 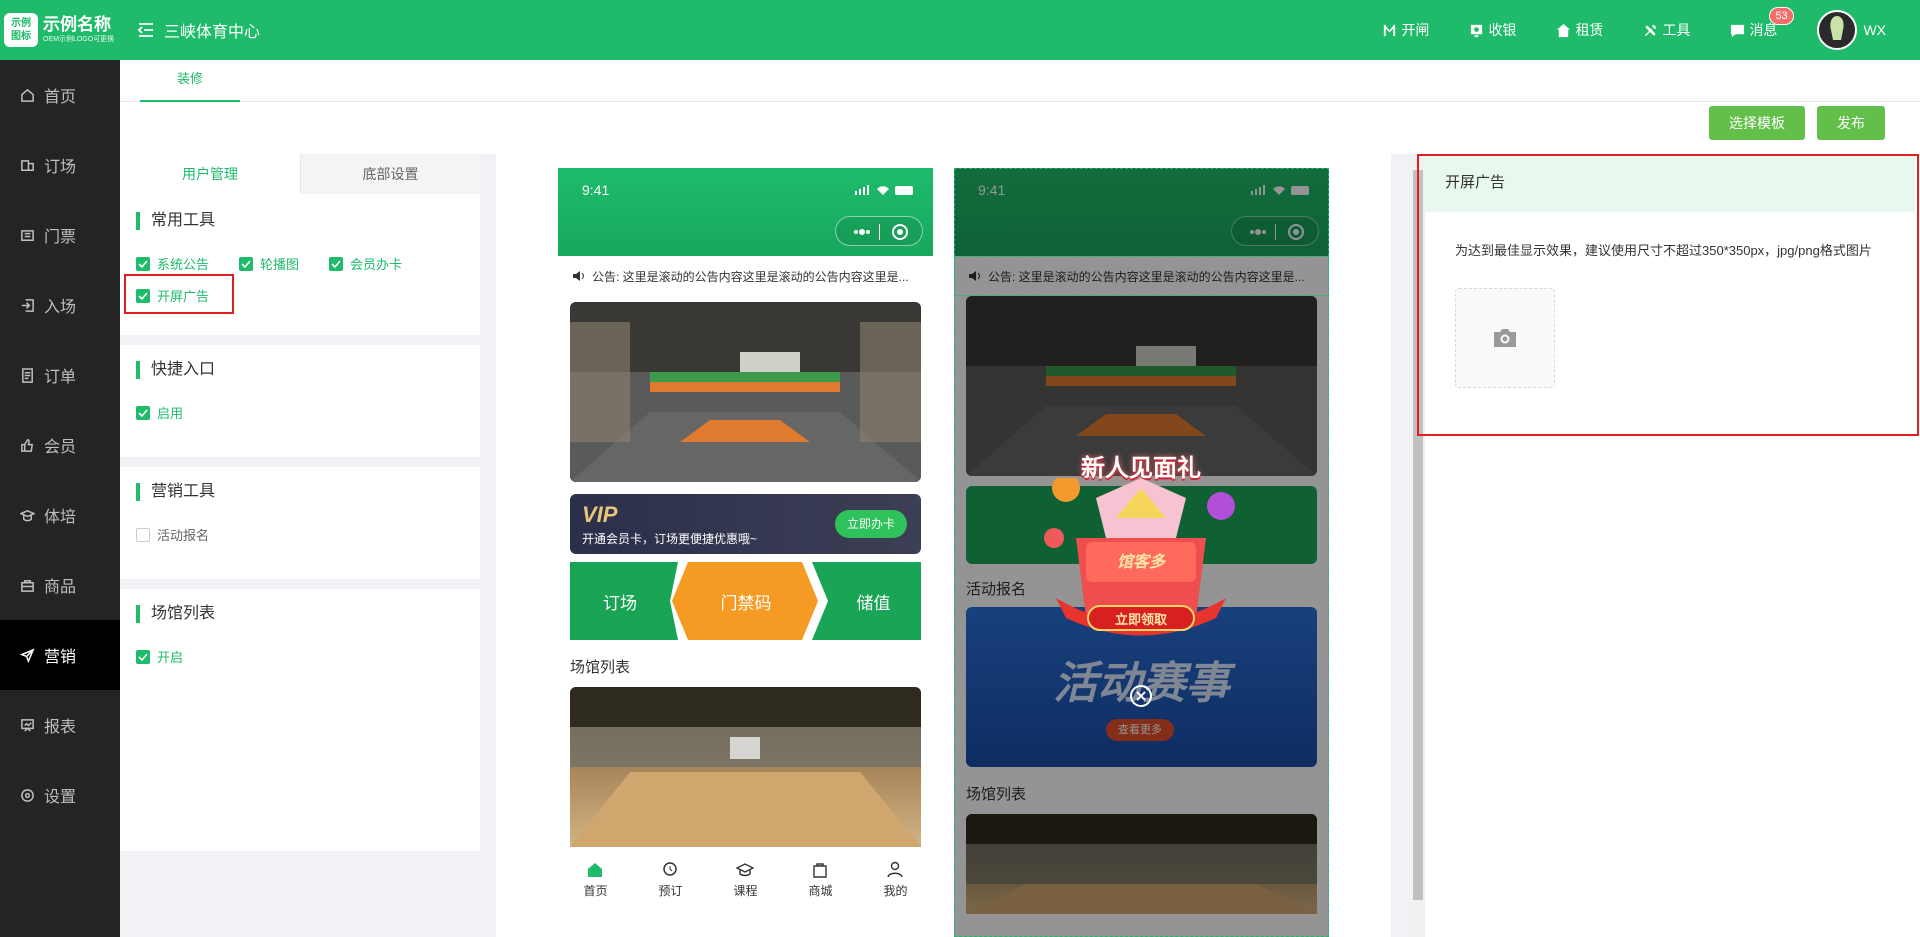 I want to click on message-button: 消息 53, so click(x=1762, y=23).